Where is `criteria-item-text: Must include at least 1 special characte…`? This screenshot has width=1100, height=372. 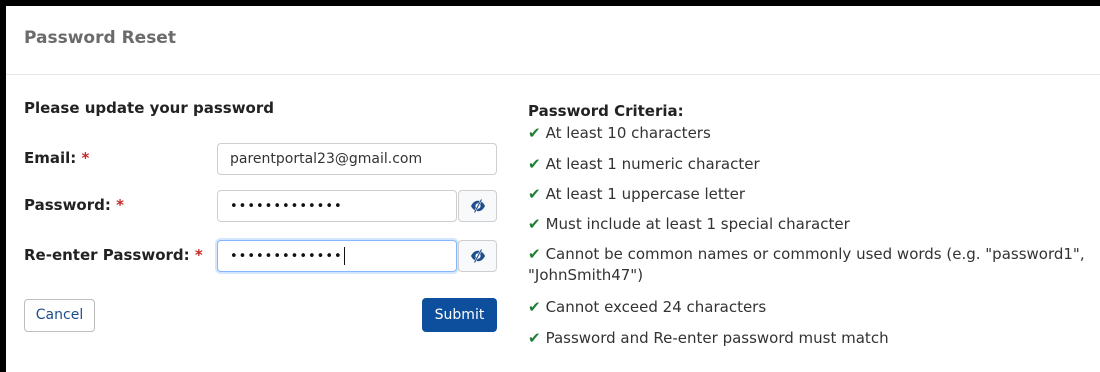
criteria-item-text: Must include at least 1 special characte… is located at coordinates (697, 224).